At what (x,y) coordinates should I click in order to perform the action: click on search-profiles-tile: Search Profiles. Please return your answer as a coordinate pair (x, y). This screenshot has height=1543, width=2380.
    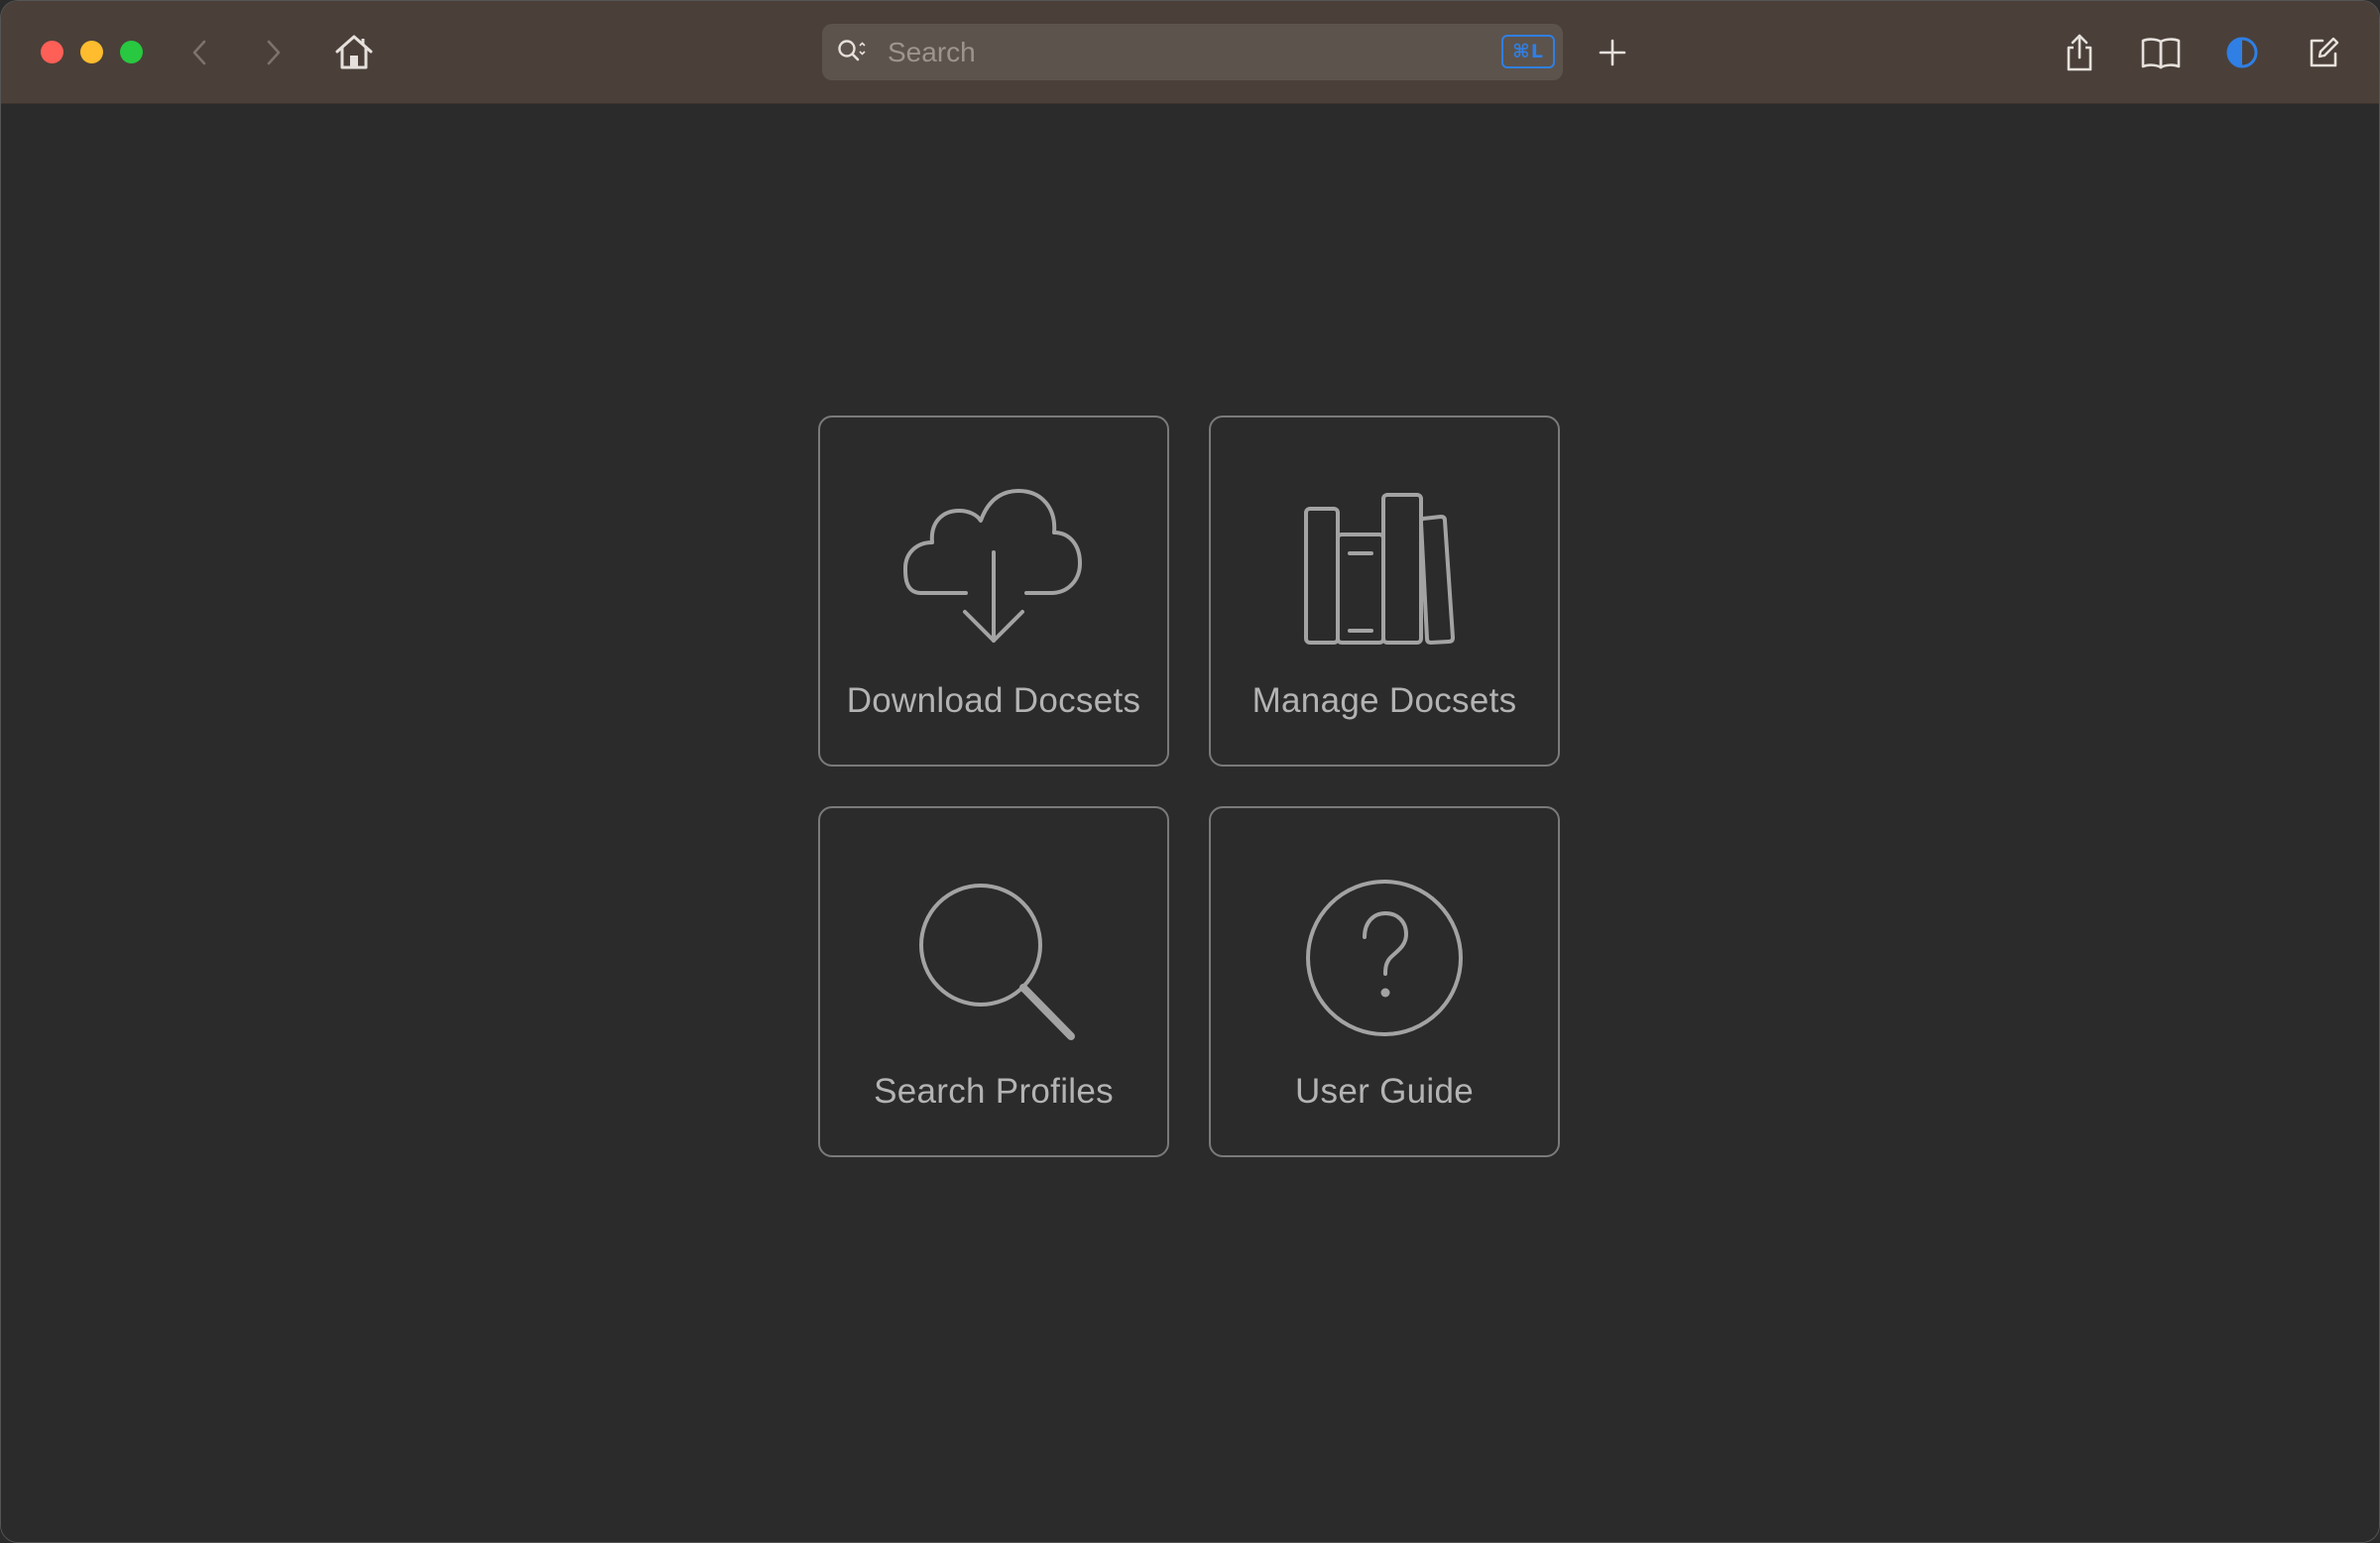
    Looking at the image, I should click on (993, 981).